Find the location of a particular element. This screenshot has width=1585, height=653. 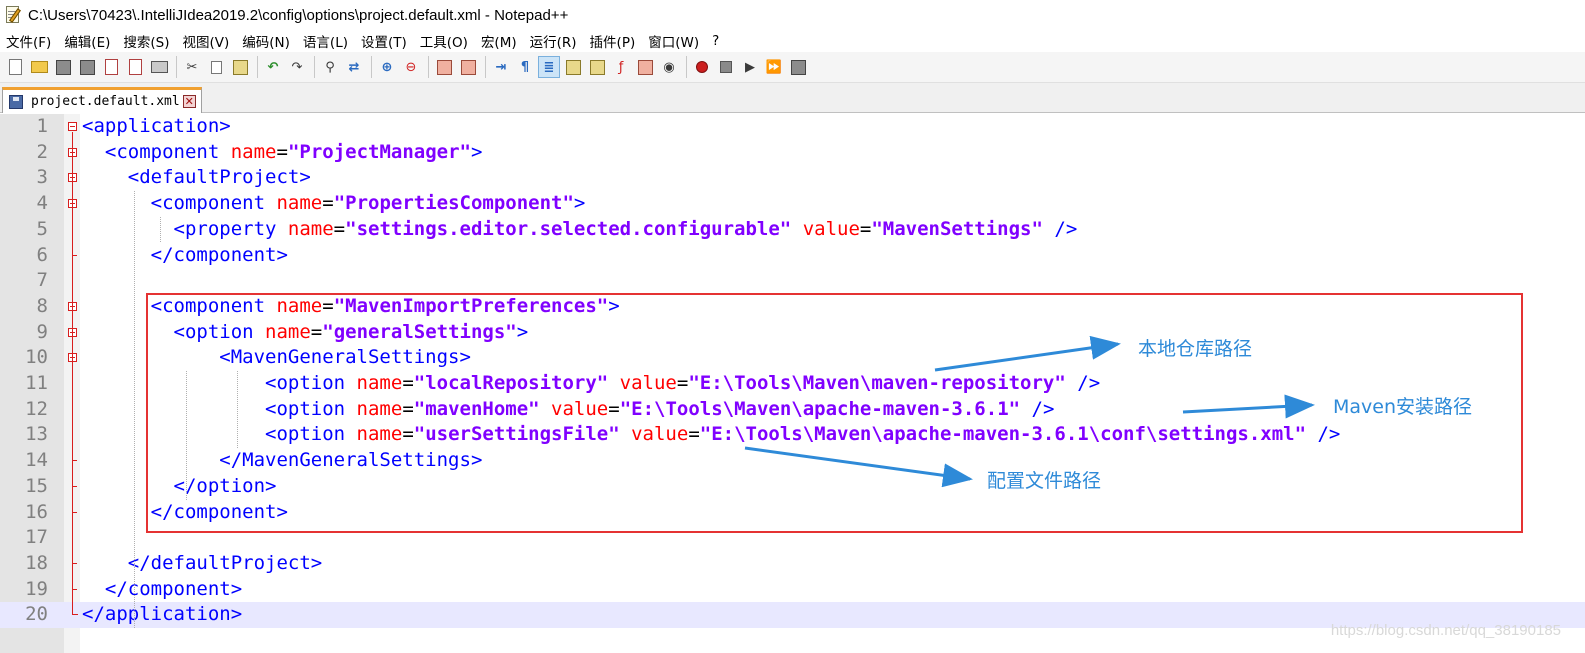

code-line: 19 </component> is located at coordinates (792, 590).